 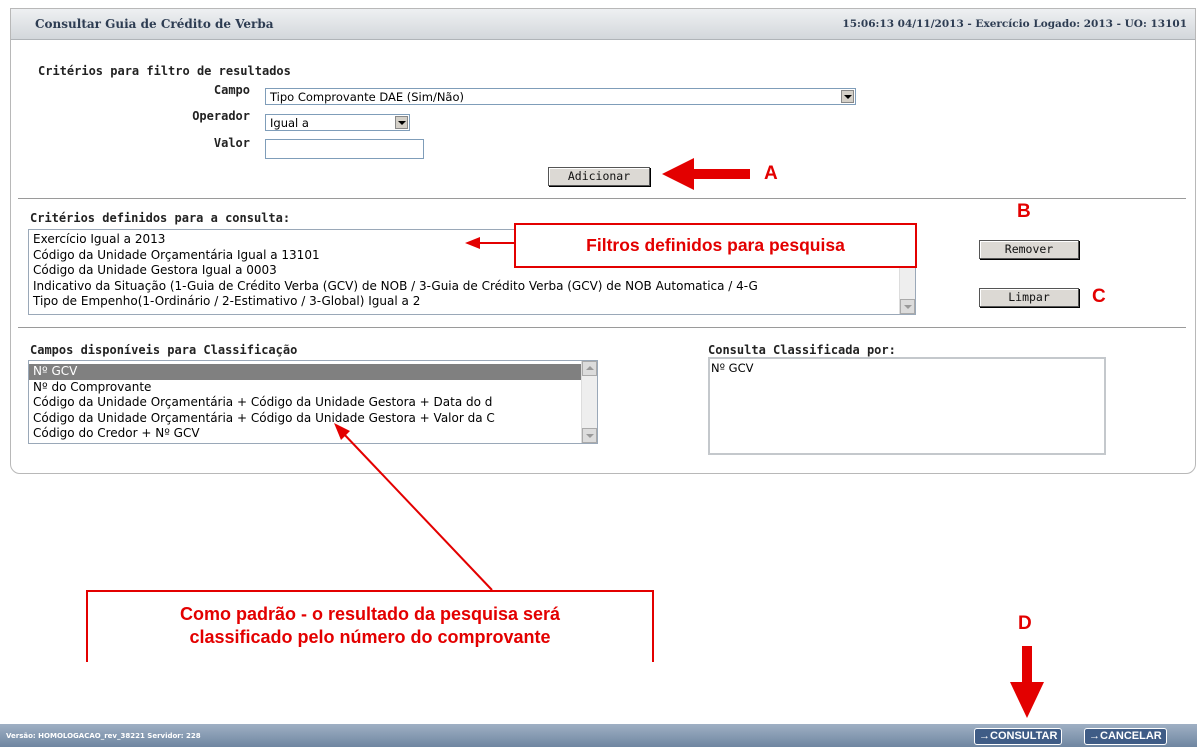 I want to click on operador-select-value: Igual a, so click(x=289, y=123).